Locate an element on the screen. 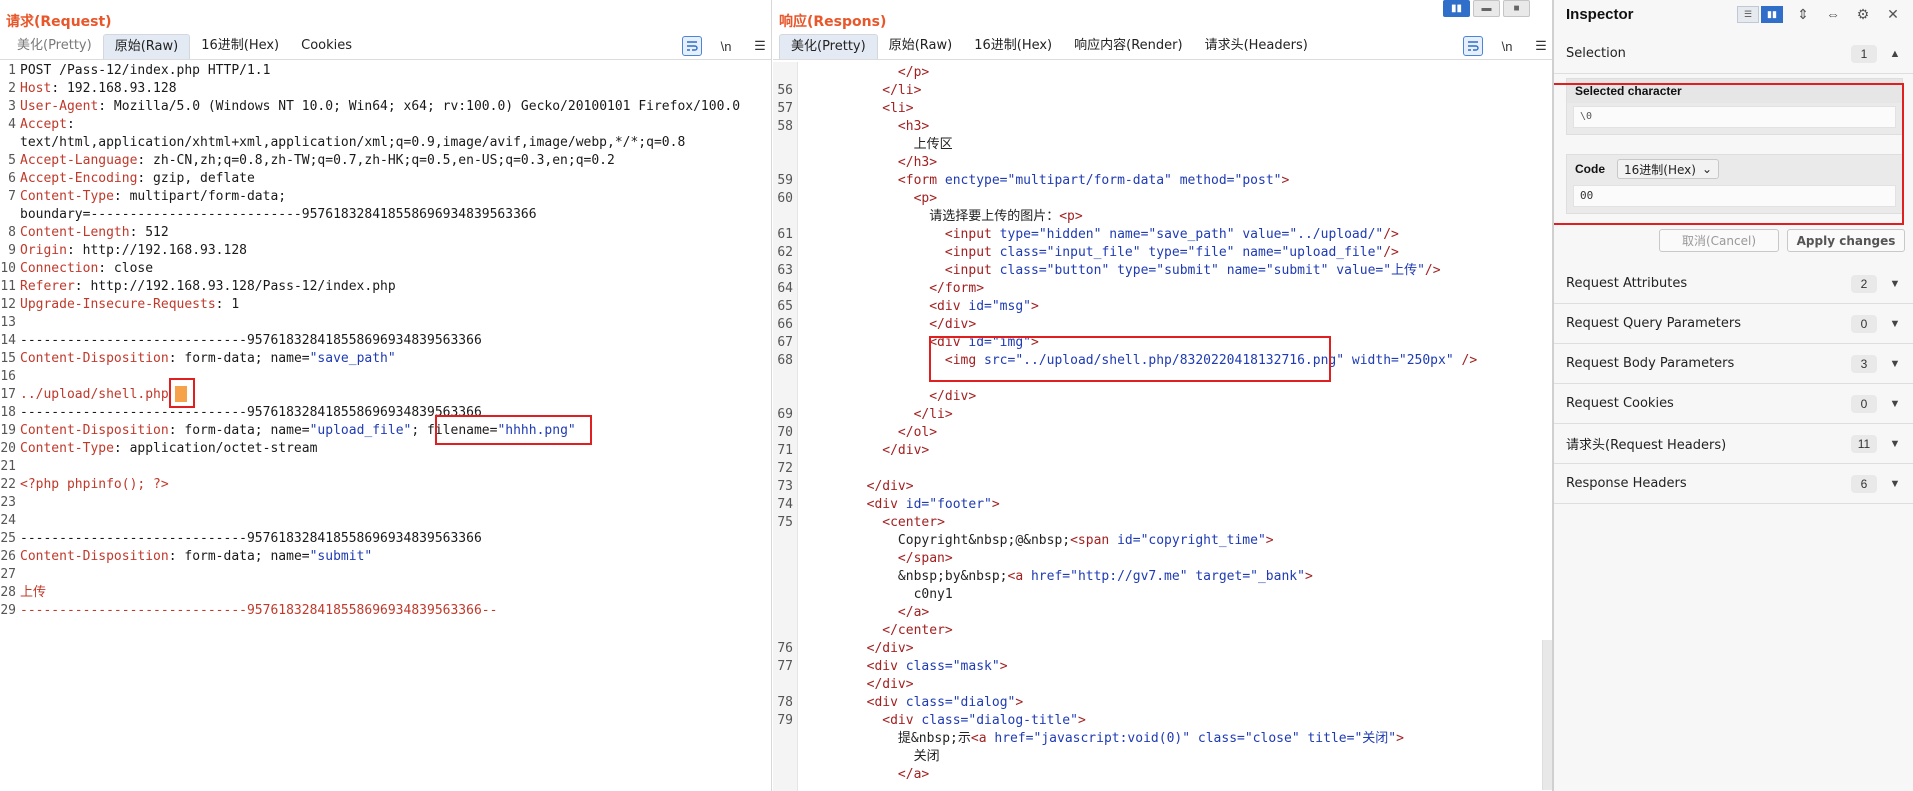 The height and width of the screenshot is (791, 1913). collapse-all-icon: ⇔ is located at coordinates (1833, 14).